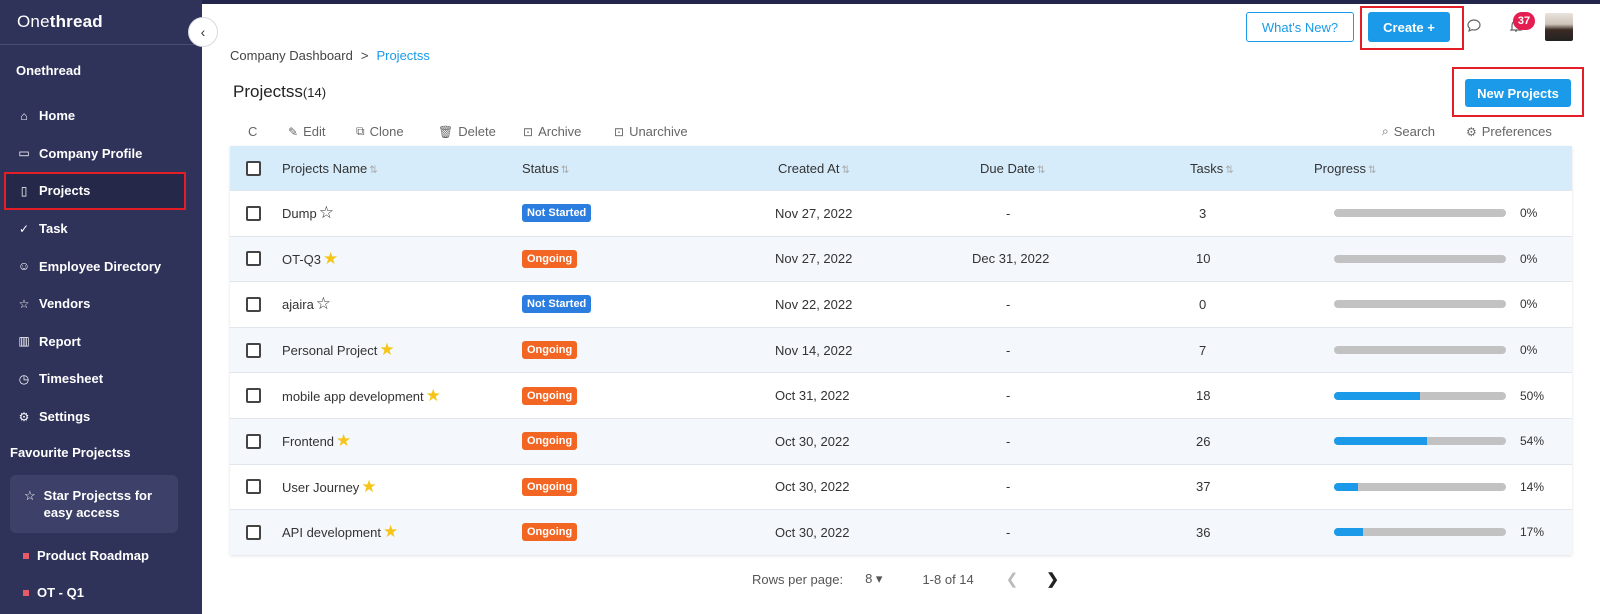 The image size is (1600, 614). What do you see at coordinates (33, 21) in the screenshot?
I see `brand-prefix: One` at bounding box center [33, 21].